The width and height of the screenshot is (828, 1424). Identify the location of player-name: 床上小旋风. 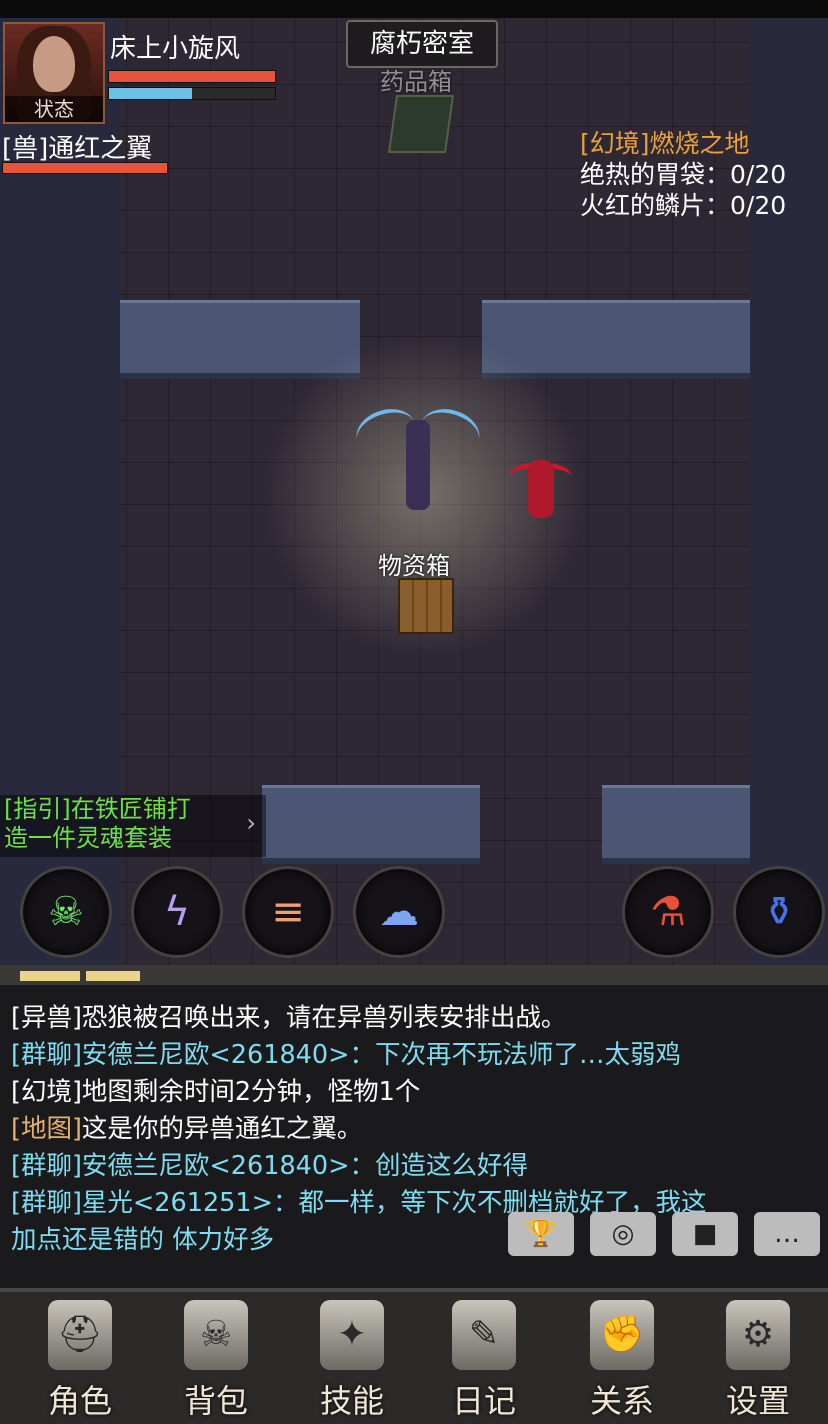
(175, 49).